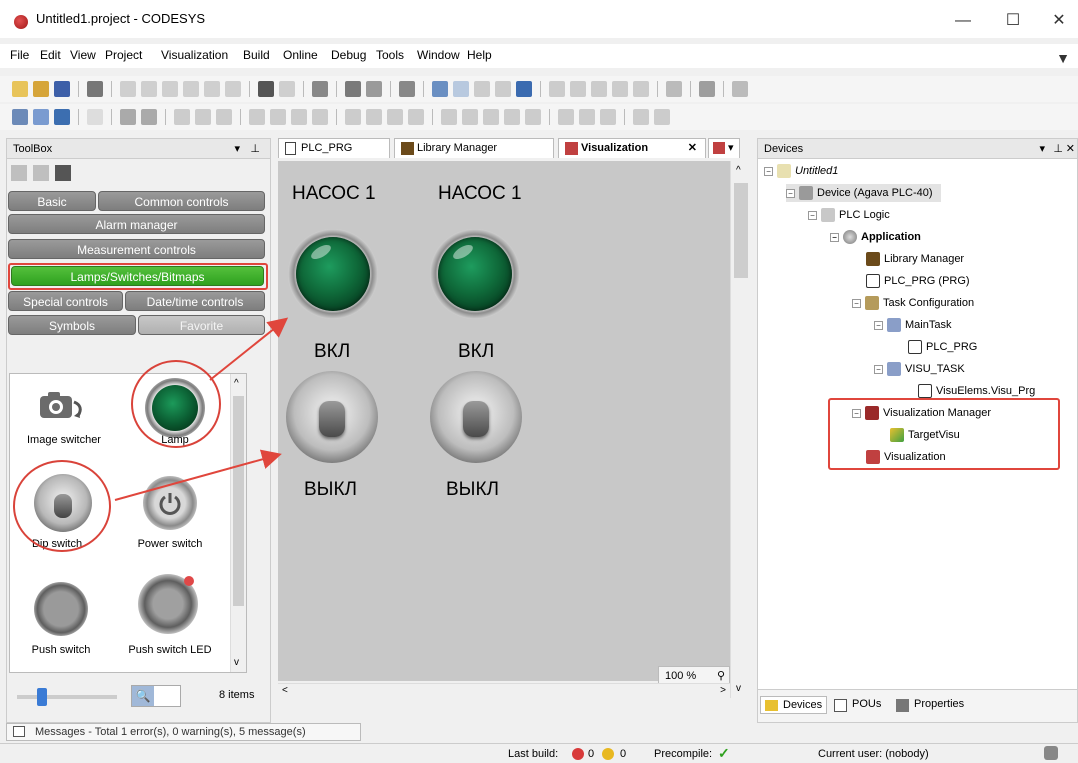 This screenshot has height=763, width=1078. What do you see at coordinates (641, 117) in the screenshot?
I see `grid-icon` at bounding box center [641, 117].